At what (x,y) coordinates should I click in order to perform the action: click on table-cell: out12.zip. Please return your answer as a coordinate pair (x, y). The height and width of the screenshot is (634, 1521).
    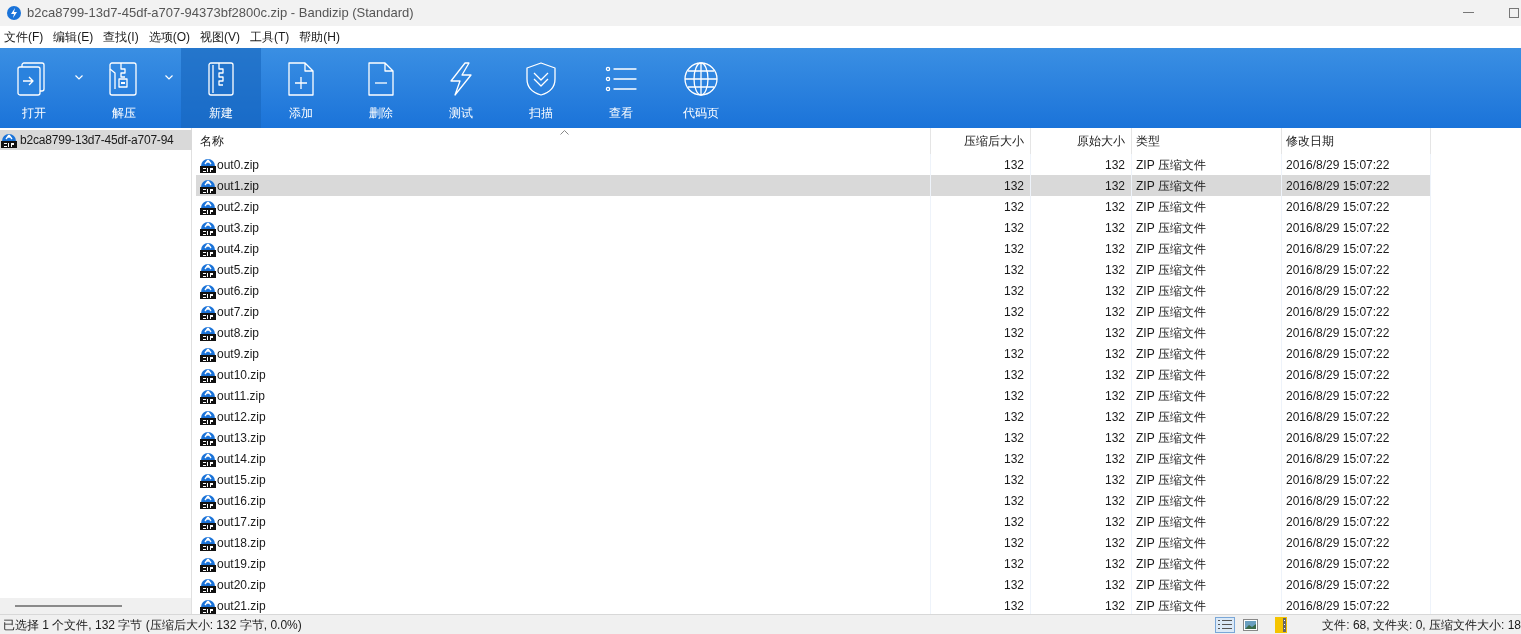
    Looking at the image, I should click on (563, 416).